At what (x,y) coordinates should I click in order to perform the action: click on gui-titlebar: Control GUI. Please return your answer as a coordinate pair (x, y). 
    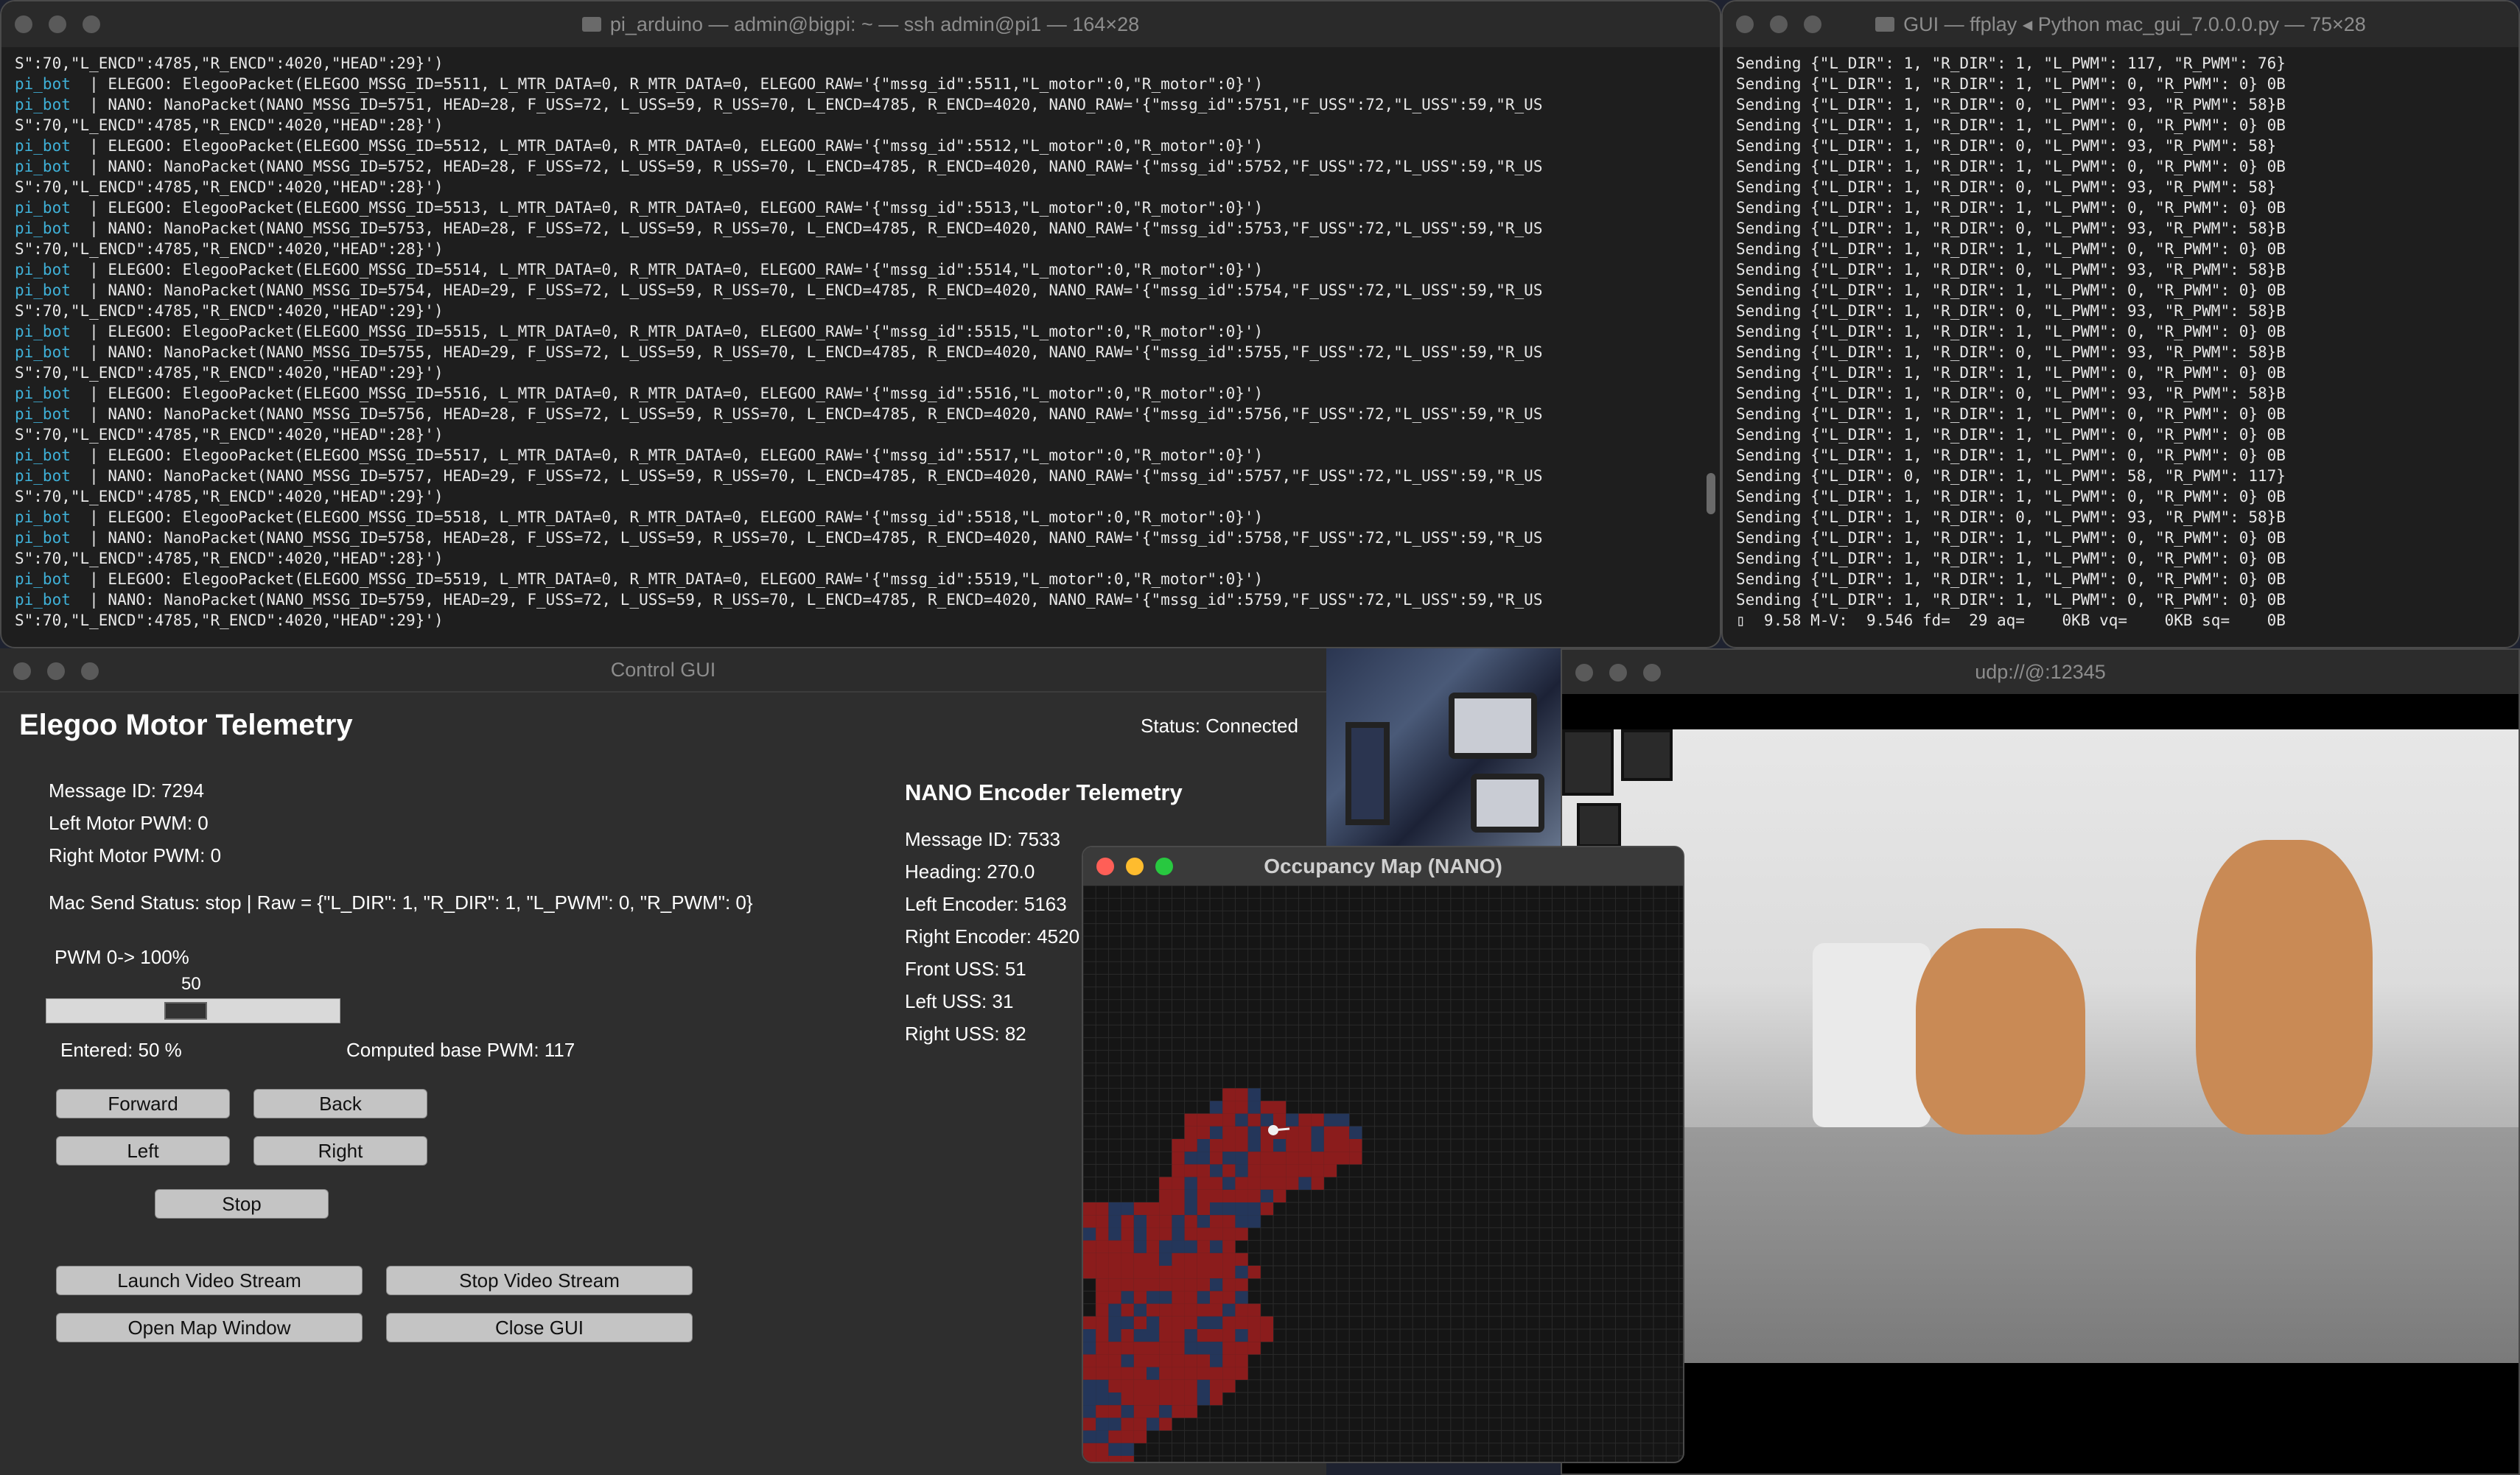
    Looking at the image, I should click on (663, 670).